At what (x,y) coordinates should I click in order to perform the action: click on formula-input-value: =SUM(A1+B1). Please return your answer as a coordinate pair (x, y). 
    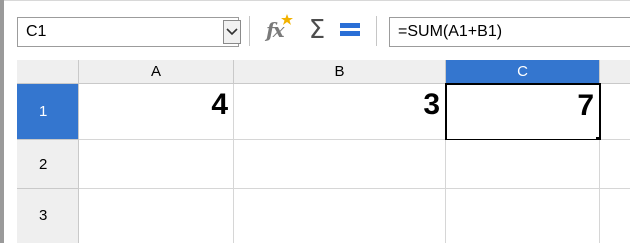
    Looking at the image, I should click on (450, 32).